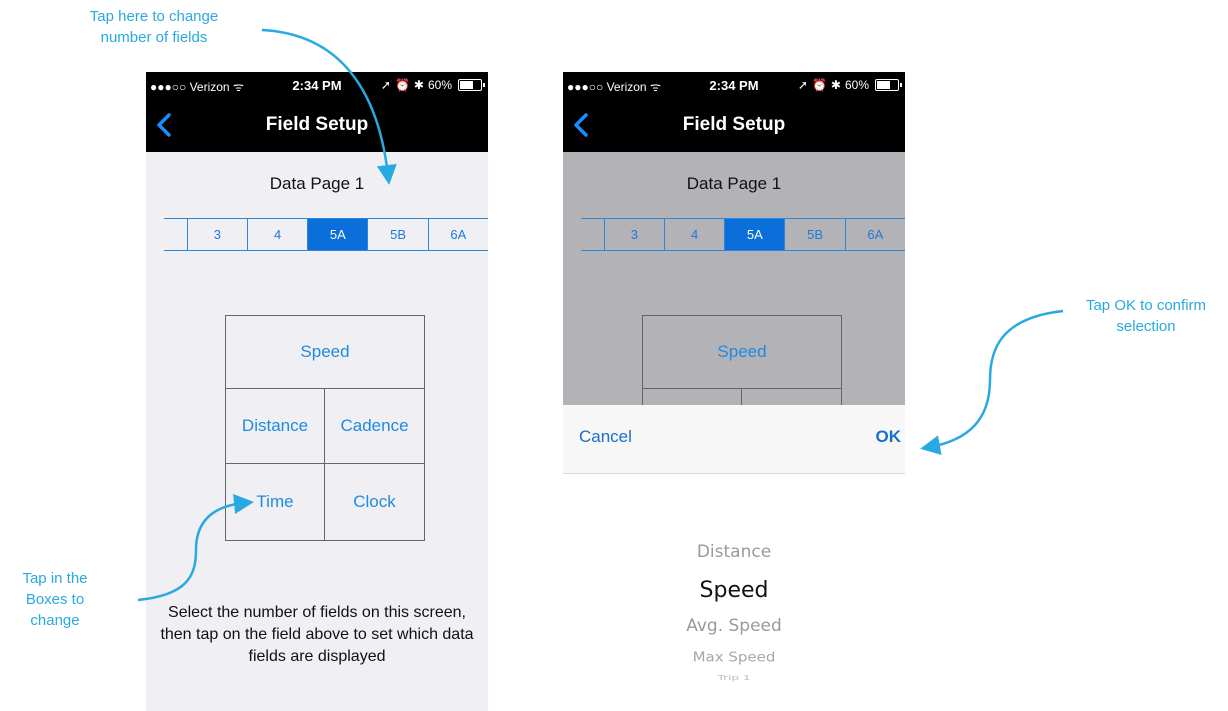  Describe the element at coordinates (55, 599) in the screenshot. I see `annotation-tap-boxes: Tap in the Boxes to change` at that location.